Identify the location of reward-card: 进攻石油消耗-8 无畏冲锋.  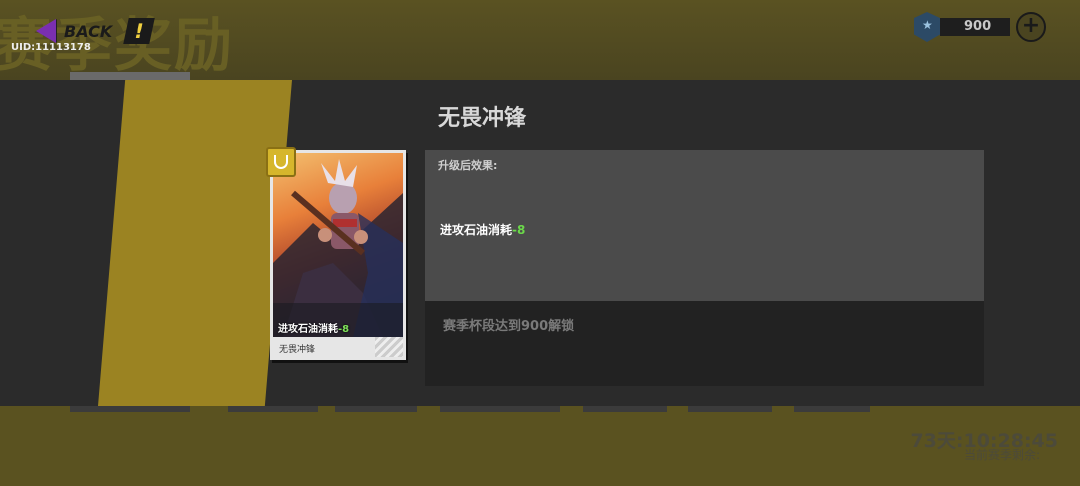
(336, 253).